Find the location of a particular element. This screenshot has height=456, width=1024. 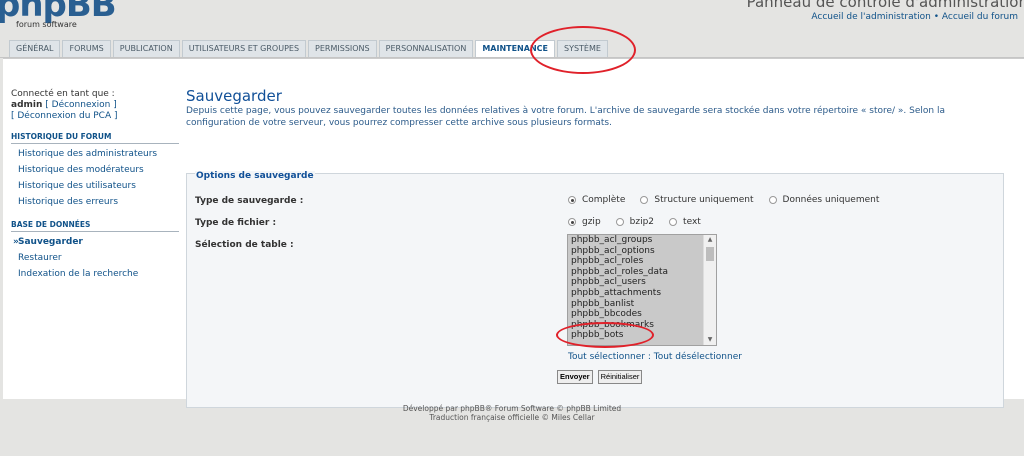

acp-title: Panneau de contrôle d'administration is located at coordinates (885, 5).